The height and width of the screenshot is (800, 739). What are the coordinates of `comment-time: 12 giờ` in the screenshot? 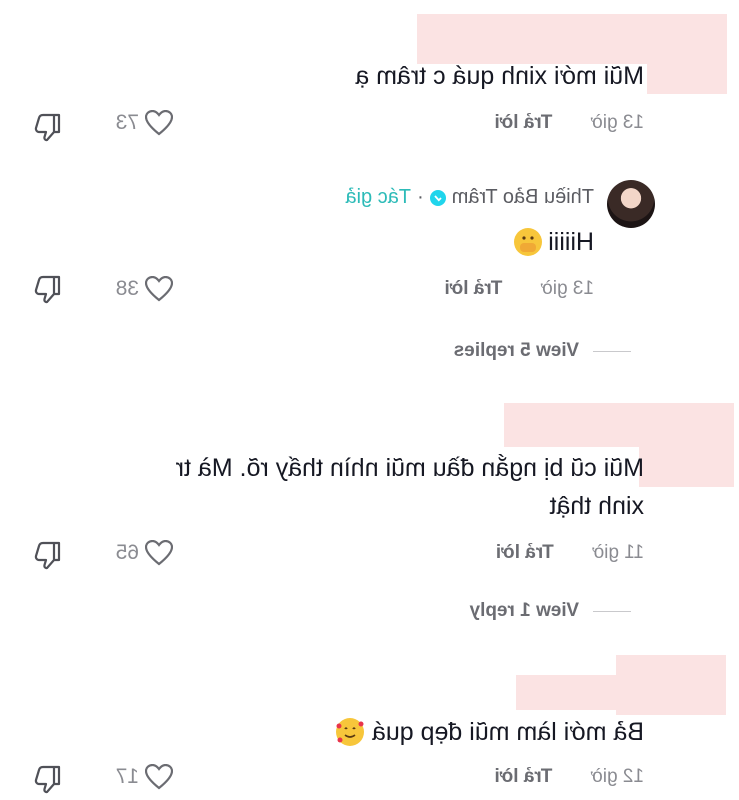 It's located at (617, 776).